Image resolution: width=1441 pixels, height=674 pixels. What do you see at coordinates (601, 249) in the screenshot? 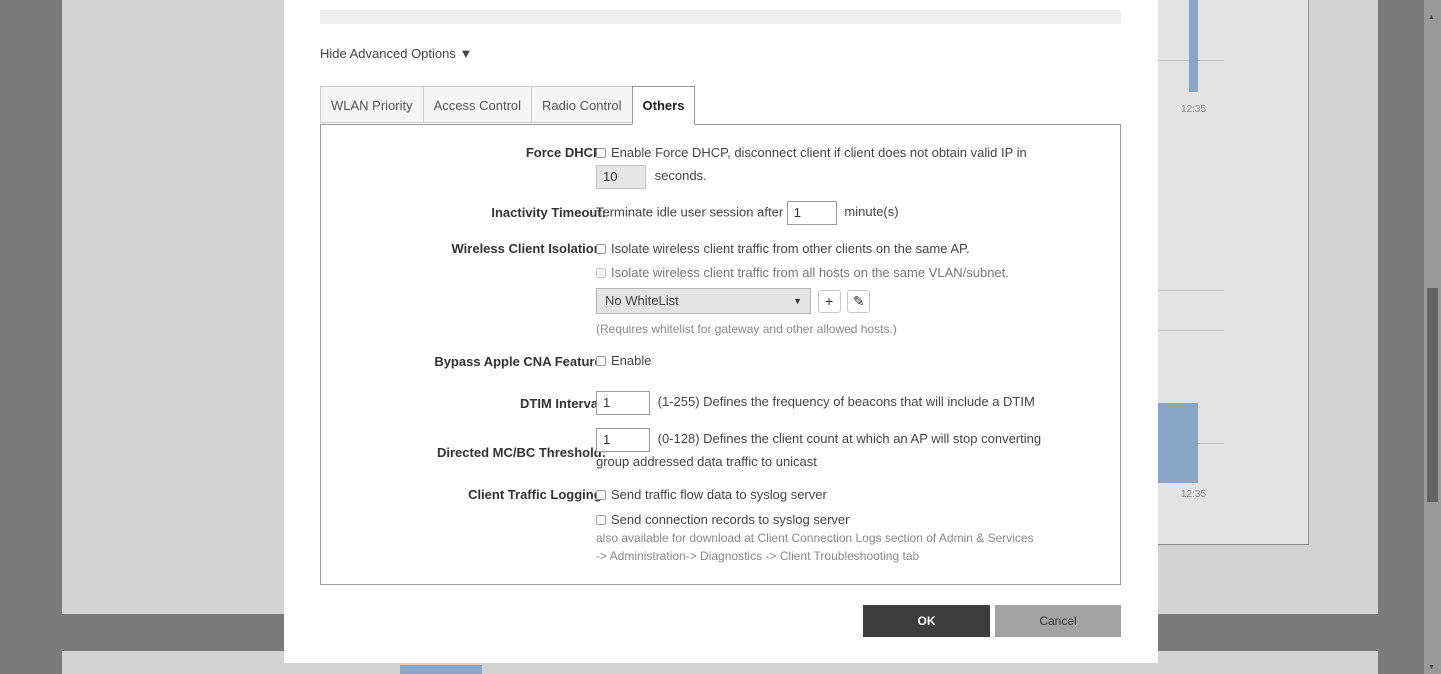
I see `isolation-ap-checkbox` at bounding box center [601, 249].